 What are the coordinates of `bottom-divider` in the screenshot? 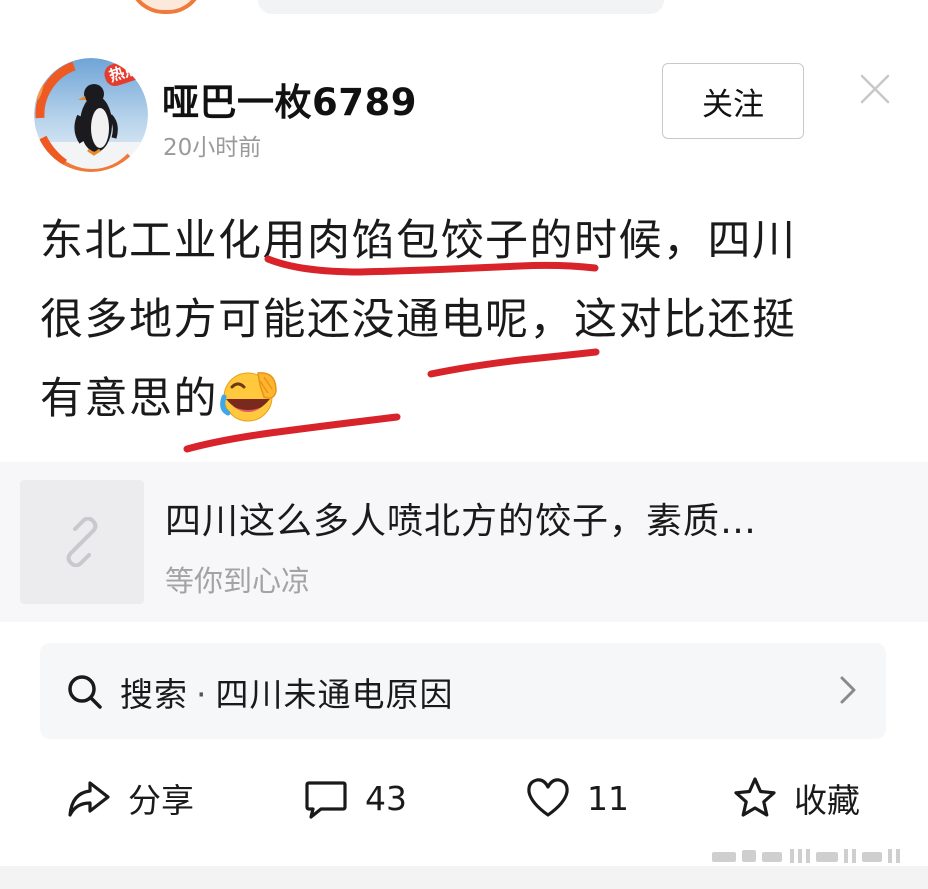 It's located at (464, 877).